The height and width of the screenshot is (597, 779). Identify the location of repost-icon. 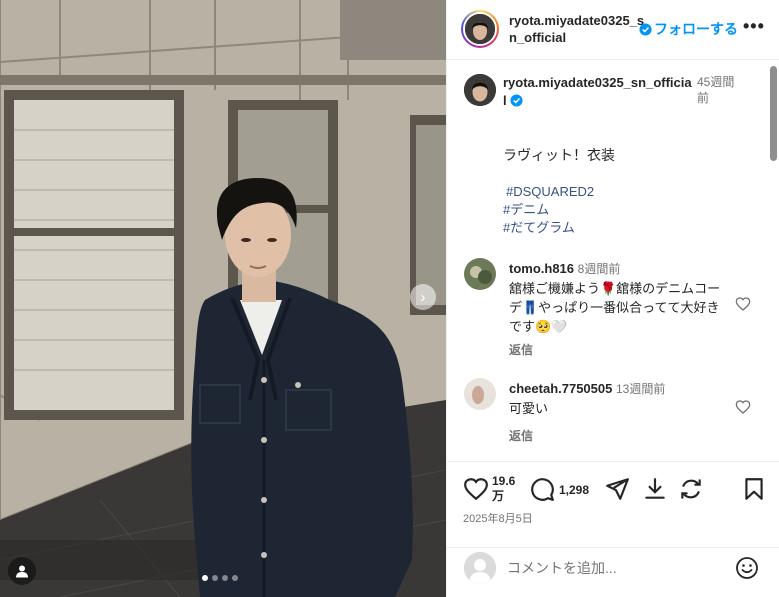
(691, 489).